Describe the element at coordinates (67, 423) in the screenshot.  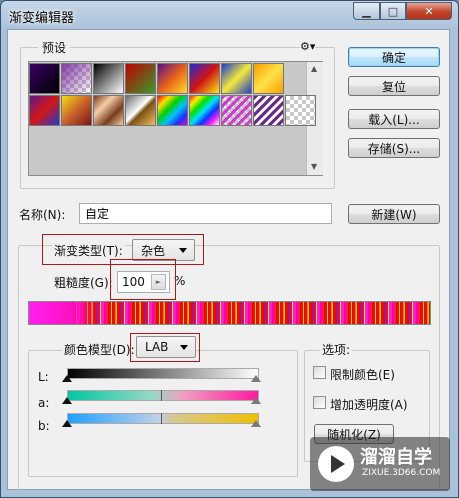
I see `b-min-thumb` at that location.